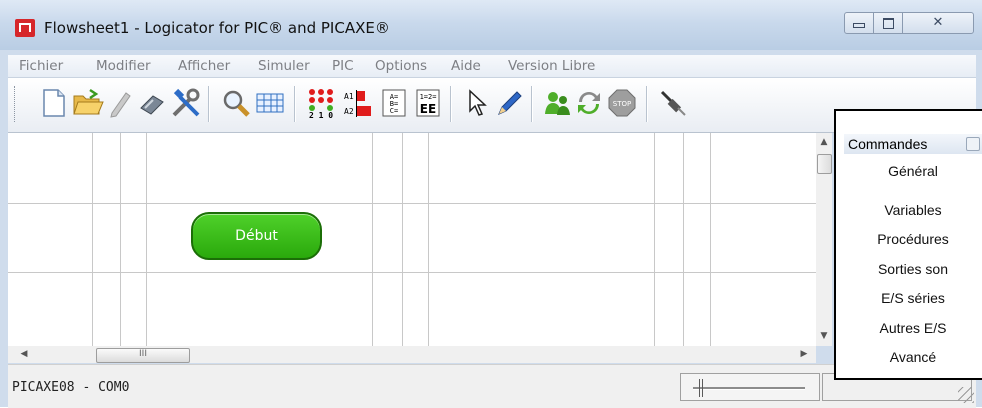 The width and height of the screenshot is (982, 408). What do you see at coordinates (492, 386) in the screenshot?
I see `status-bar: PICAXE08 - COM0` at bounding box center [492, 386].